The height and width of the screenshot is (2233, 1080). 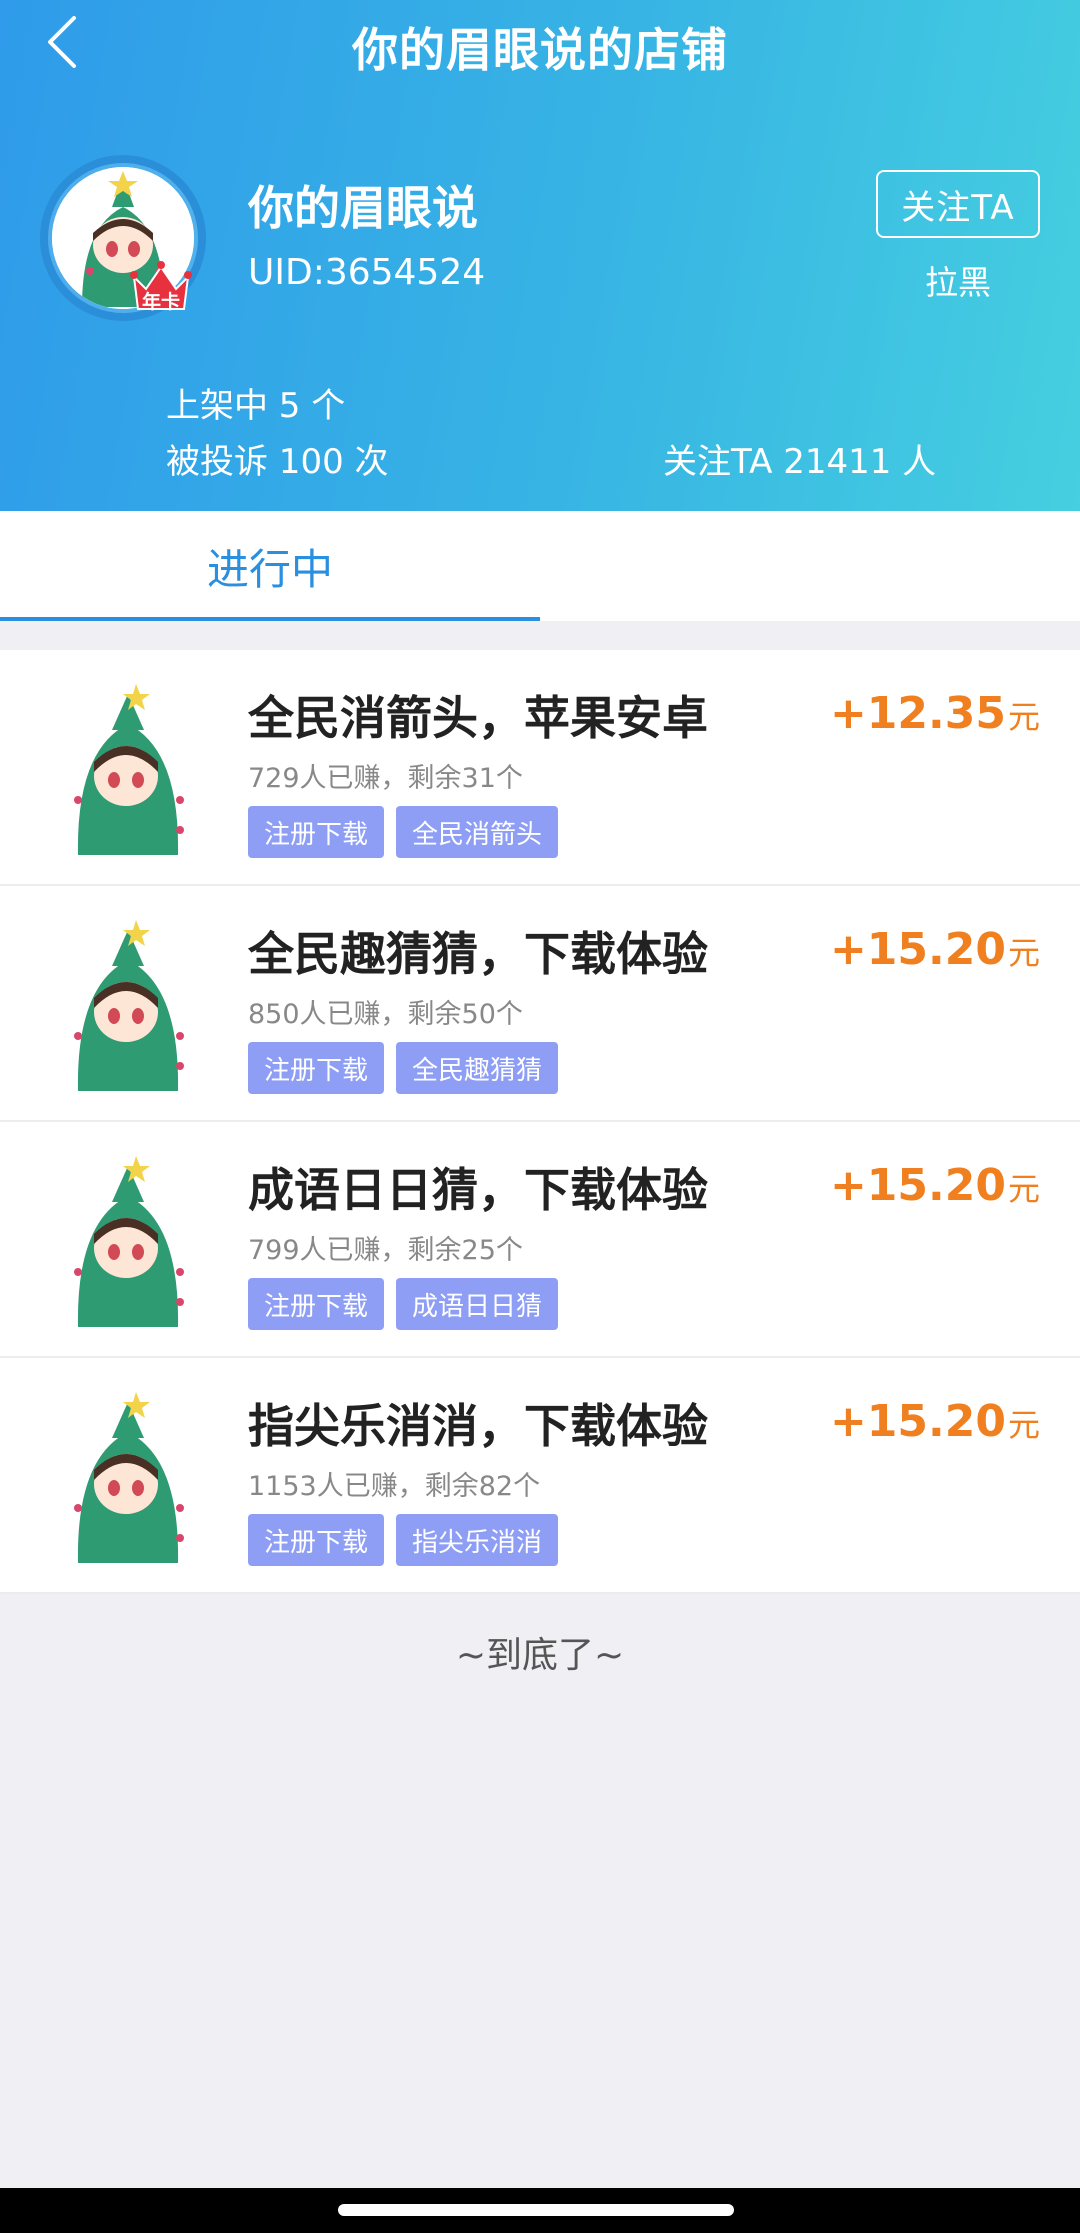 What do you see at coordinates (270, 566) in the screenshot?
I see `tab-in-progress: 进行中` at bounding box center [270, 566].